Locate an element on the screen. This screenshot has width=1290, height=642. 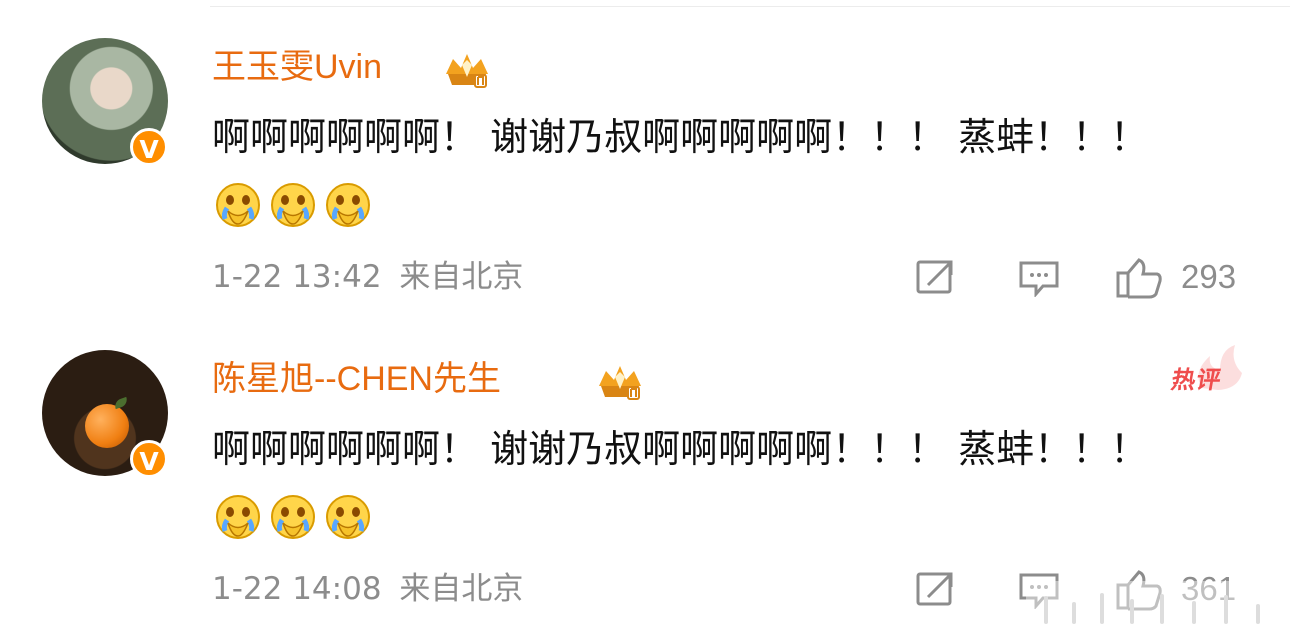
comment-meta: 1-22 13:42 来自北京 is located at coordinates (371, 277).